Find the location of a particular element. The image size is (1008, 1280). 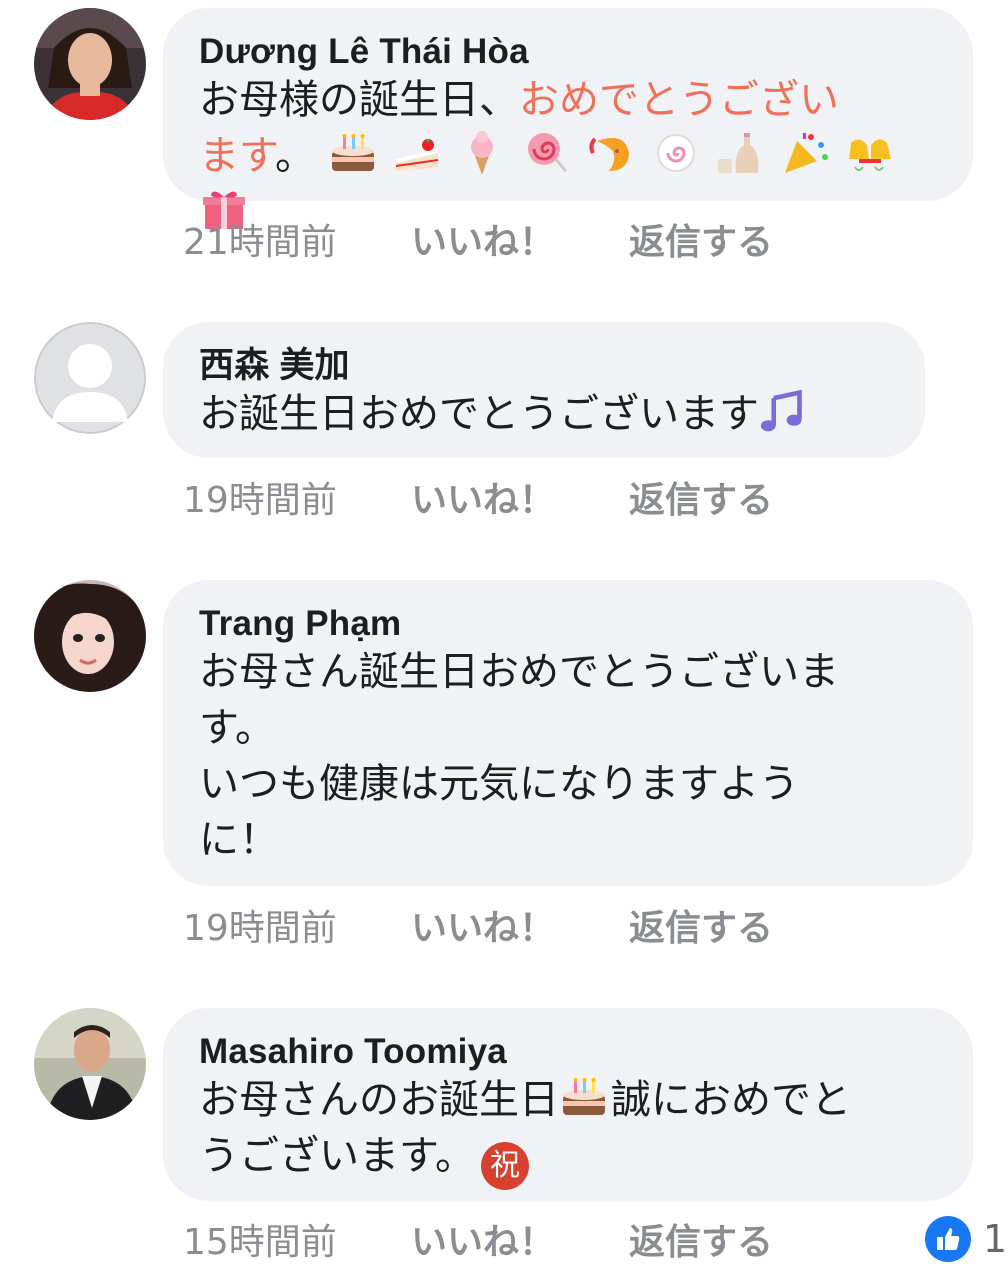

comment-bubble: Dương Lê Thái Hòa お母様の誕生日、おめでとうござい ます。 is located at coordinates (568, 118).